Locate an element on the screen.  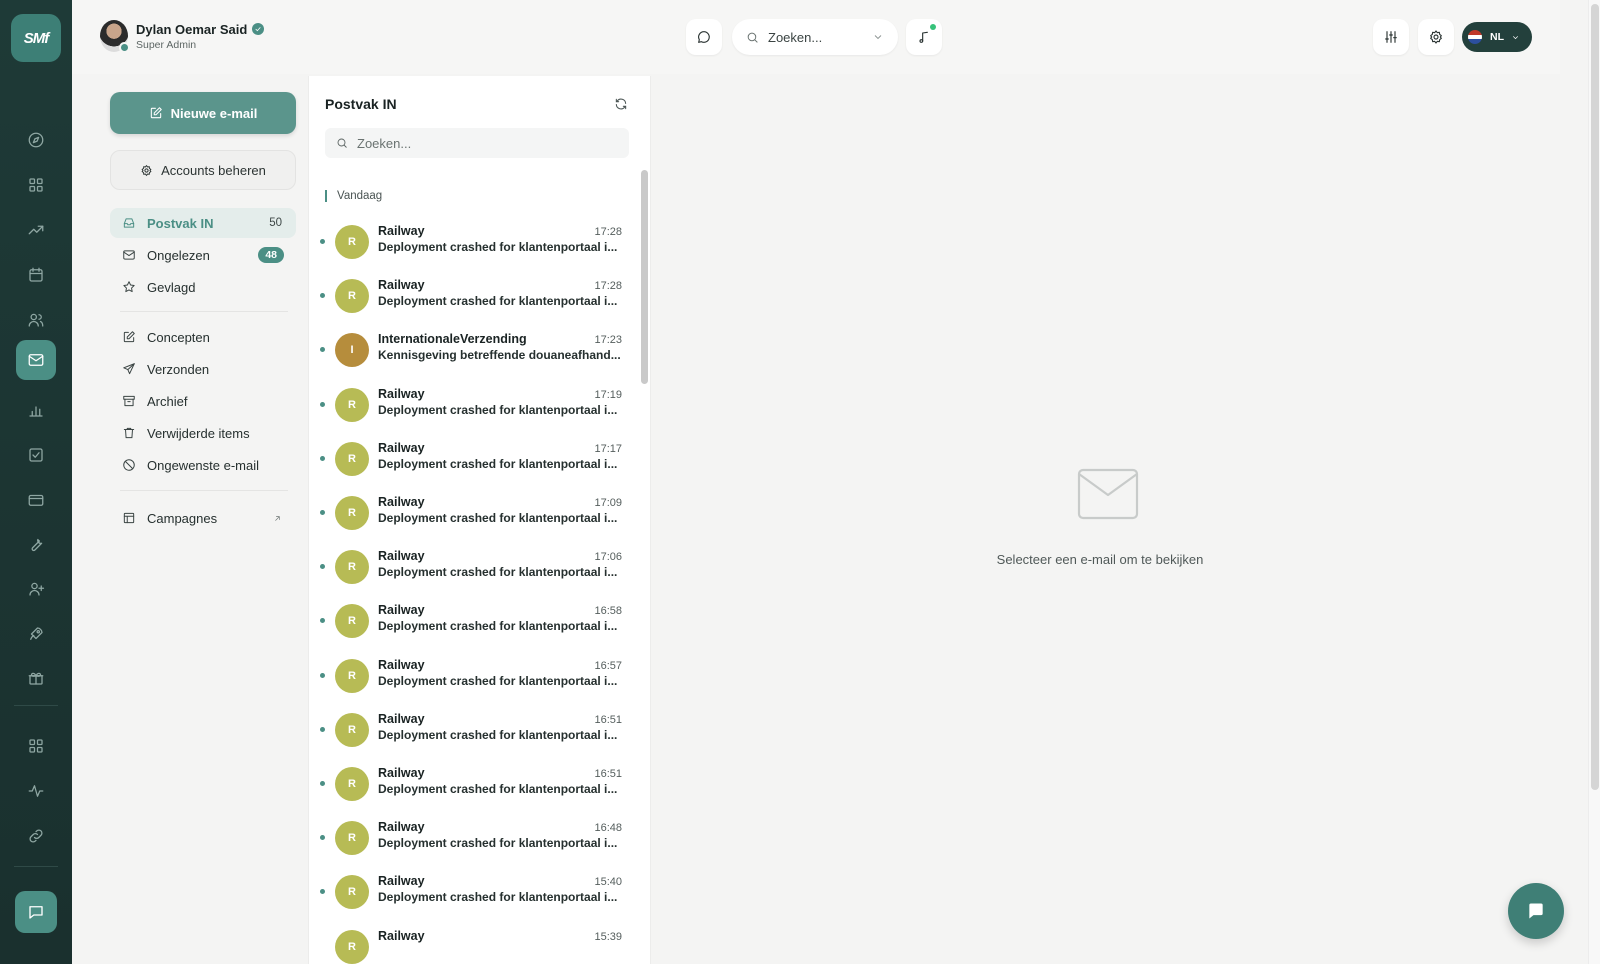
music-button is located at coordinates (924, 37).